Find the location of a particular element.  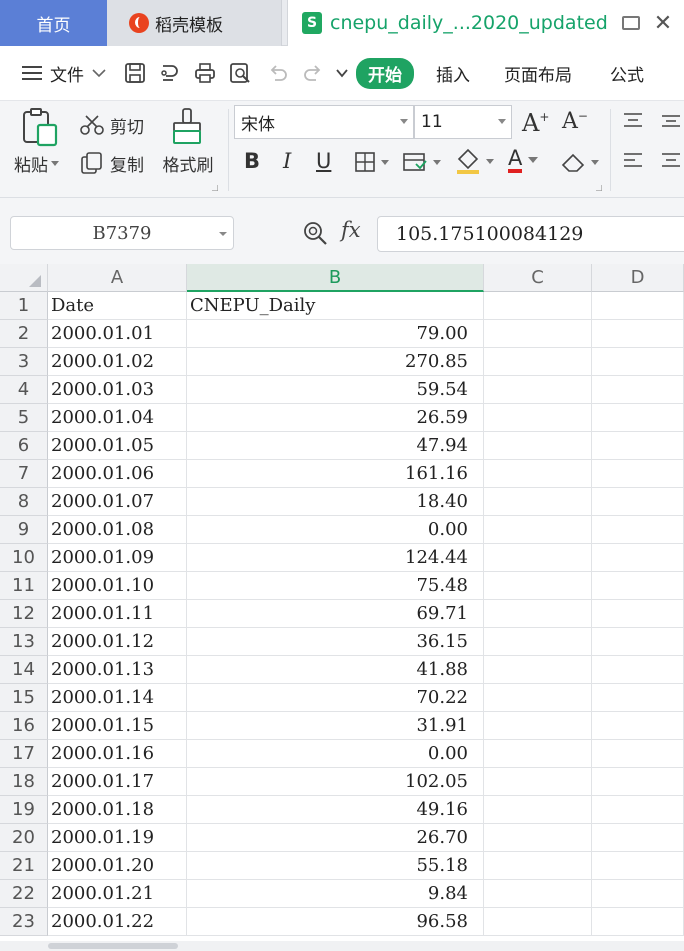

cell-b: 47.94 is located at coordinates (335, 446).